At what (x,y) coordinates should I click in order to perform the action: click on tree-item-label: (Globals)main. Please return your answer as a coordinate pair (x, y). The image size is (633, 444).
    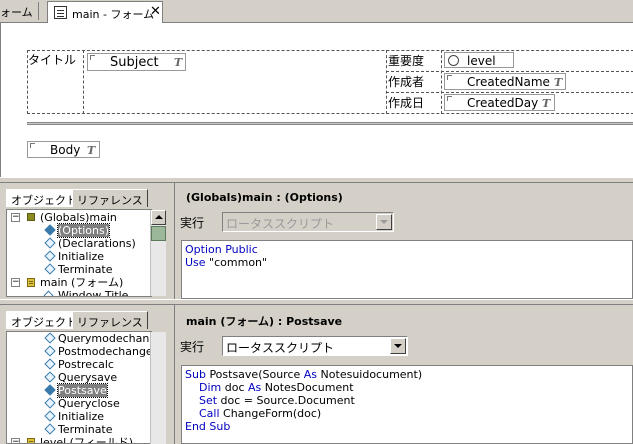
    Looking at the image, I should click on (78, 217).